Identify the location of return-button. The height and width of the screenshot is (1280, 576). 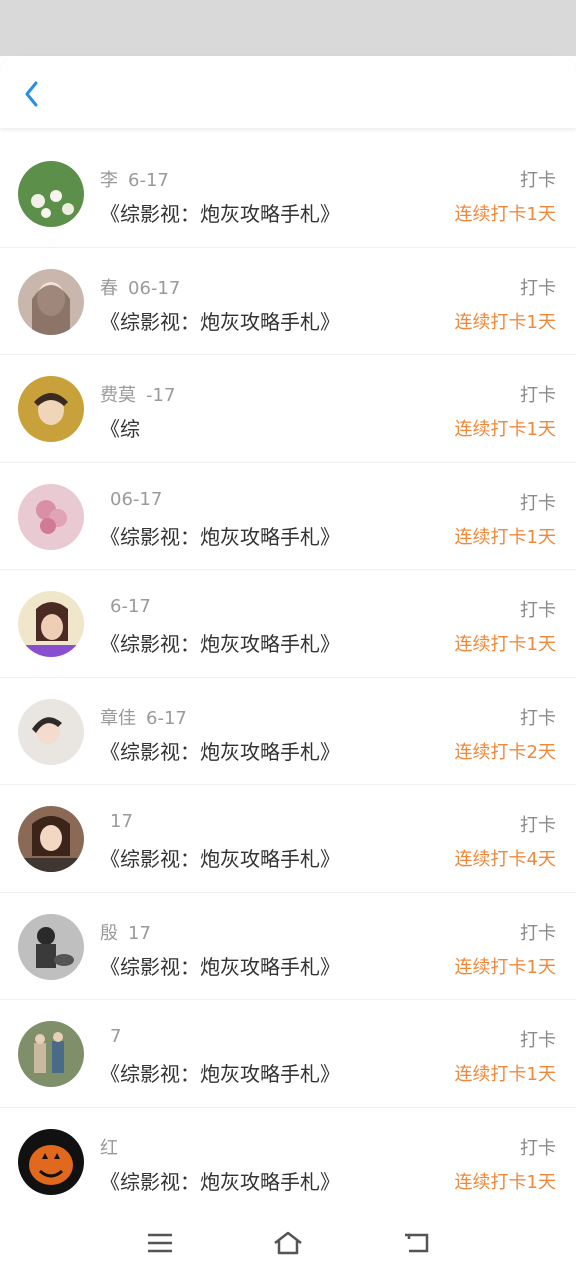
(416, 1243).